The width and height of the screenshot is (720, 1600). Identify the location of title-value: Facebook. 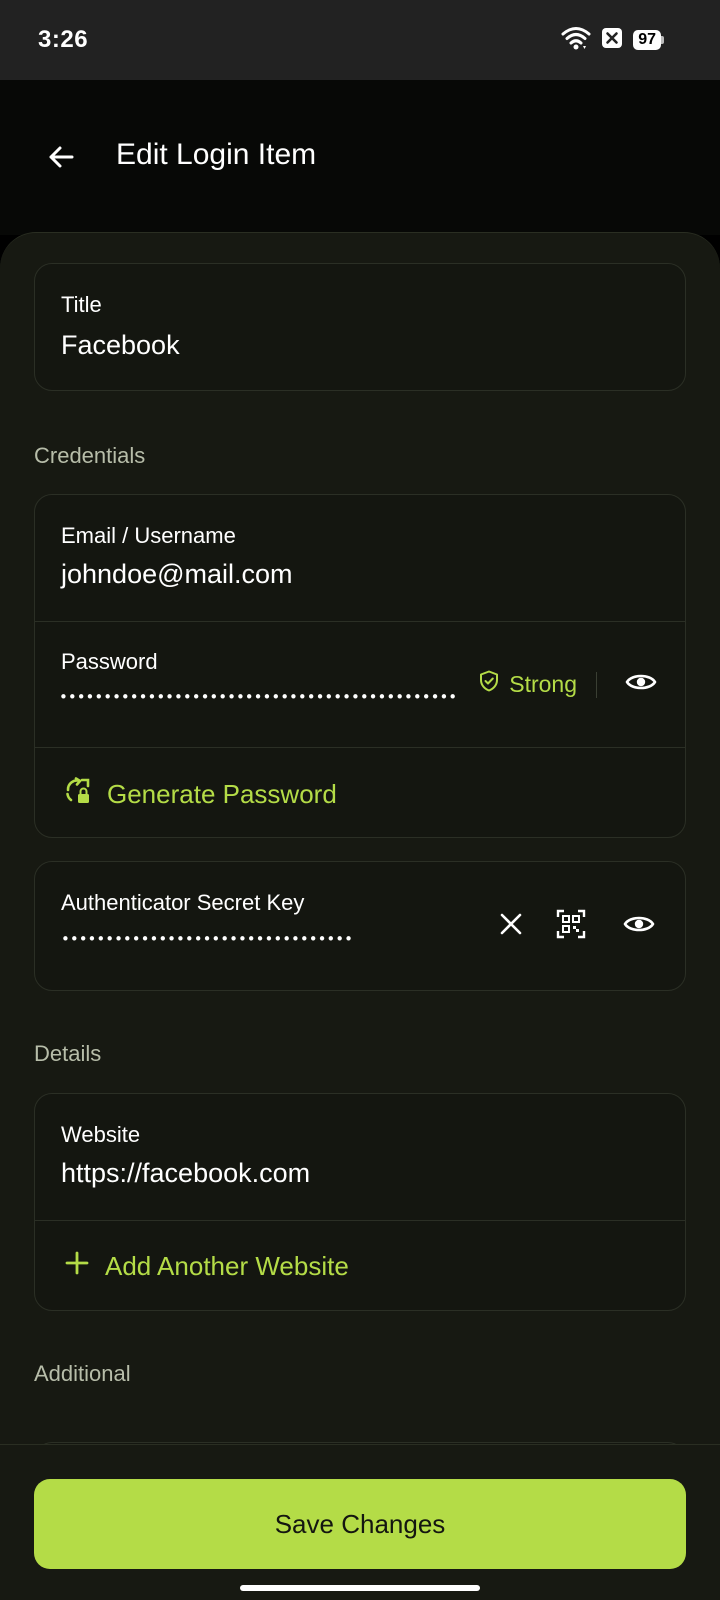
(120, 345).